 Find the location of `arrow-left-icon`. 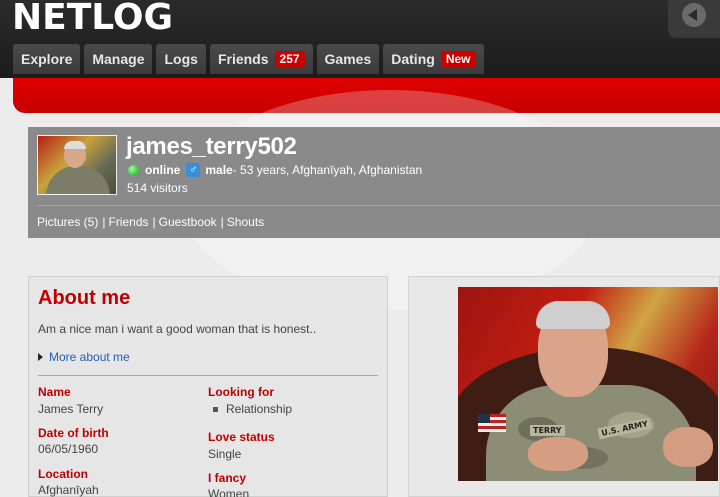

arrow-left-icon is located at coordinates (694, 15).